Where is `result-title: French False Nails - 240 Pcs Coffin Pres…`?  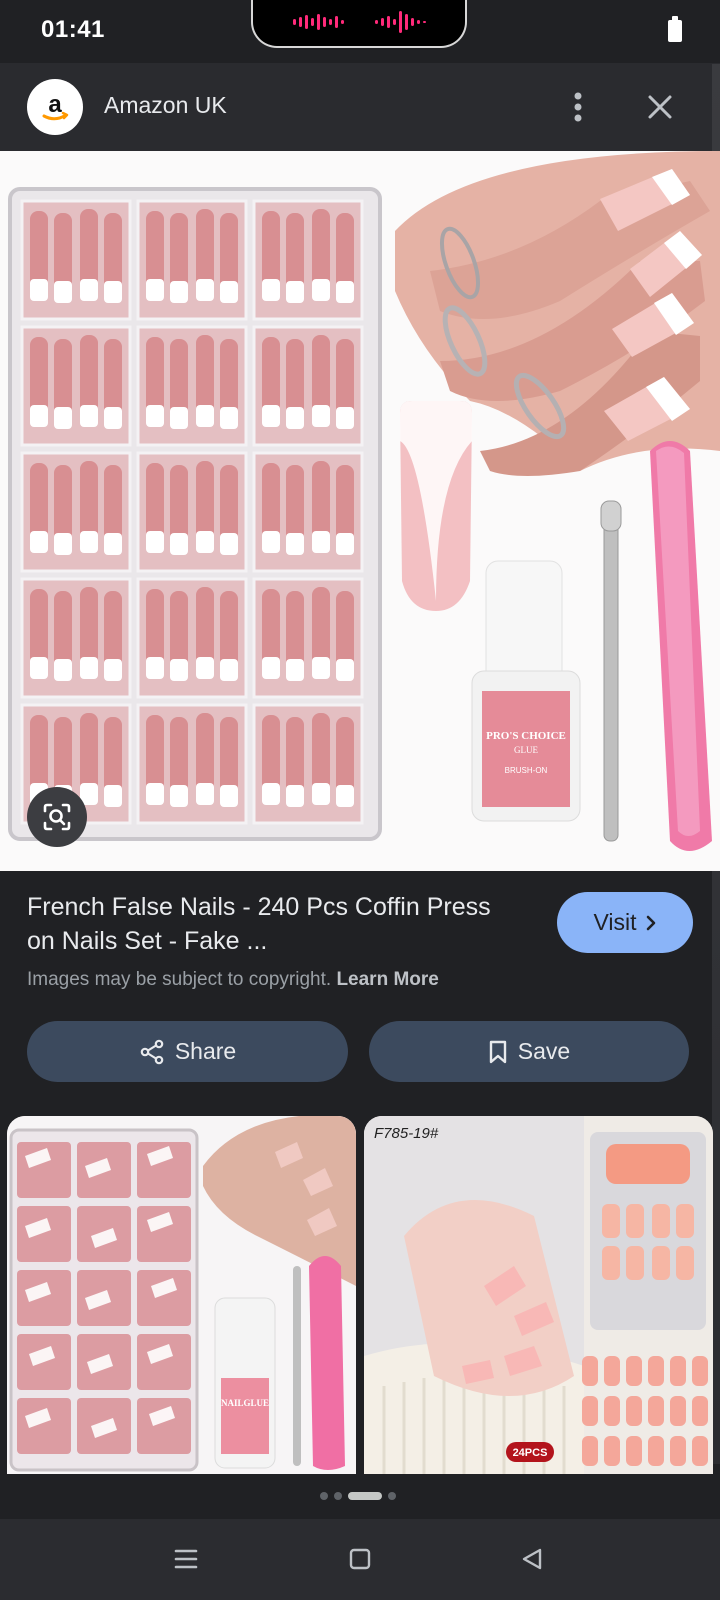
result-title: French False Nails - 240 Pcs Coffin Pres… is located at coordinates (267, 924).